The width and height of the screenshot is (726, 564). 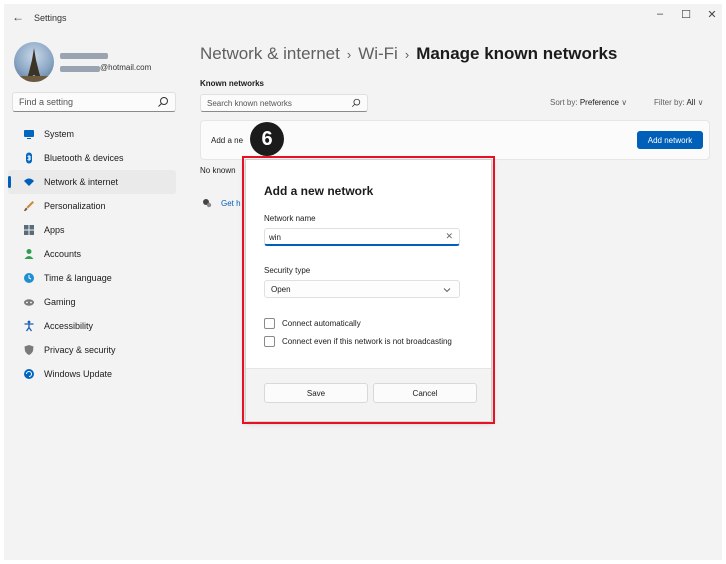 What do you see at coordinates (69, 326) in the screenshot?
I see `sidebar-item-label: Accessibility` at bounding box center [69, 326].